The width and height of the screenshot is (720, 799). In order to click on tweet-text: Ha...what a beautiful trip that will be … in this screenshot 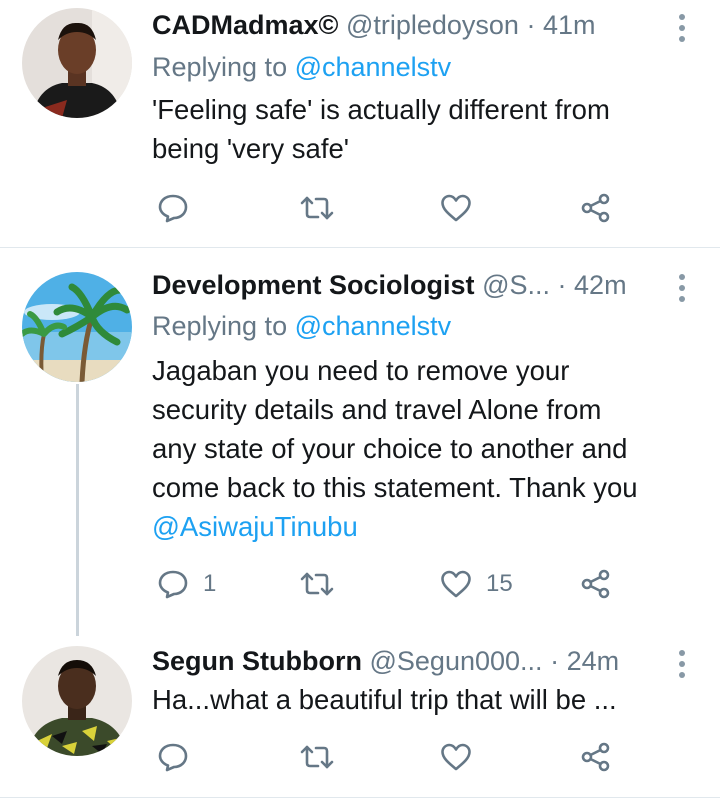, I will do `click(421, 699)`.